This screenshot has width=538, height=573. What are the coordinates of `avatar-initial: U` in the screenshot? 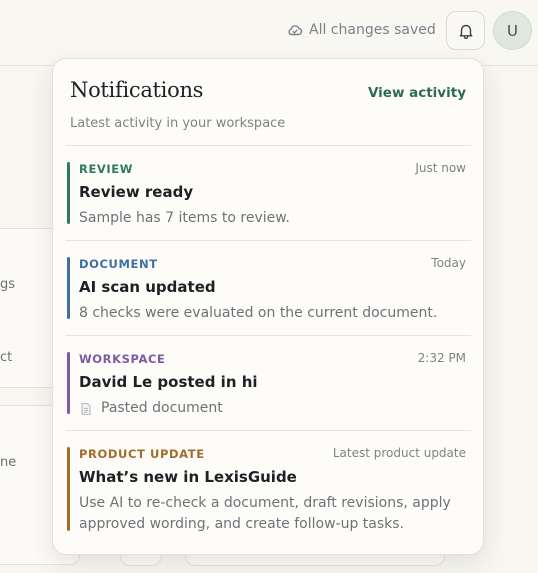 It's located at (512, 30).